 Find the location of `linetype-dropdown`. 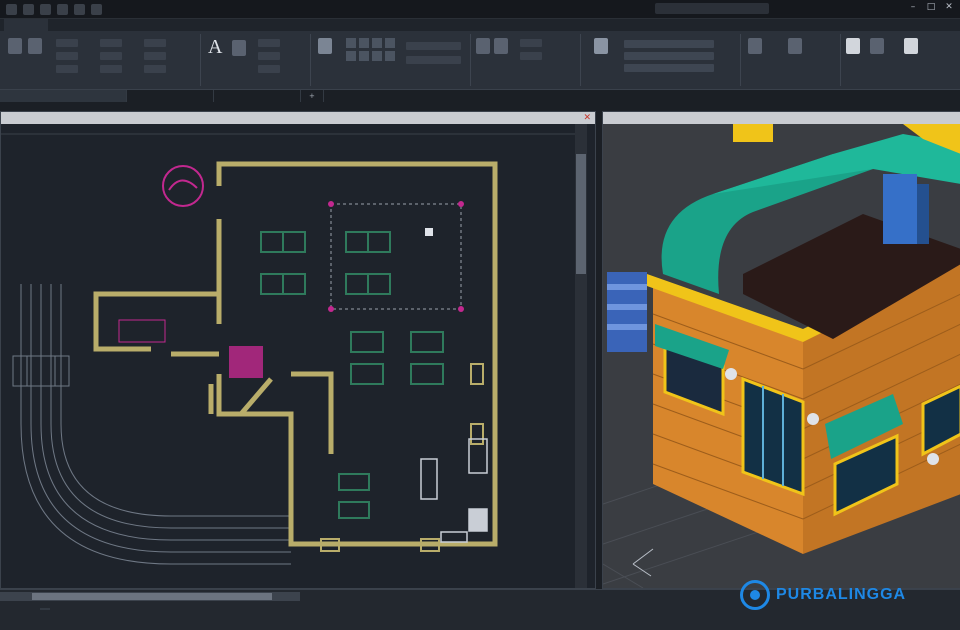

linetype-dropdown is located at coordinates (669, 68).